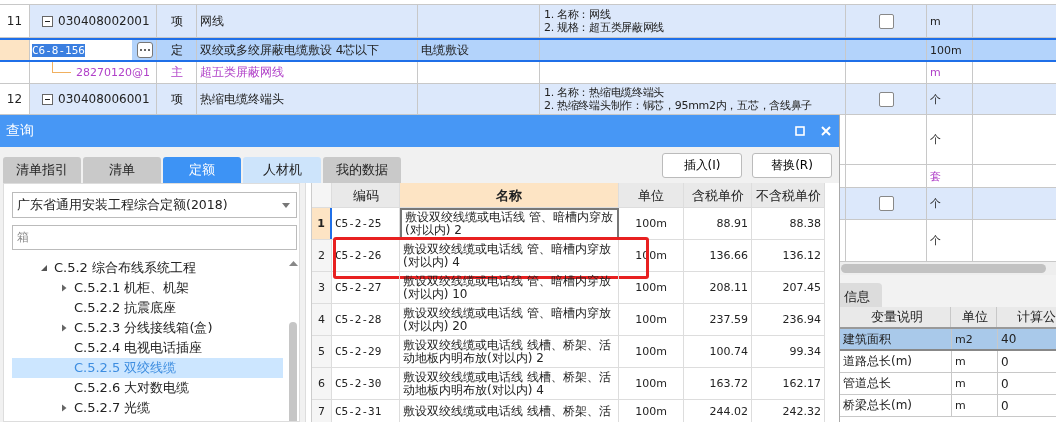 Image resolution: width=1056 pixels, height=422 pixels. What do you see at coordinates (176, 72) in the screenshot?
I see `type-label: 主` at bounding box center [176, 72].